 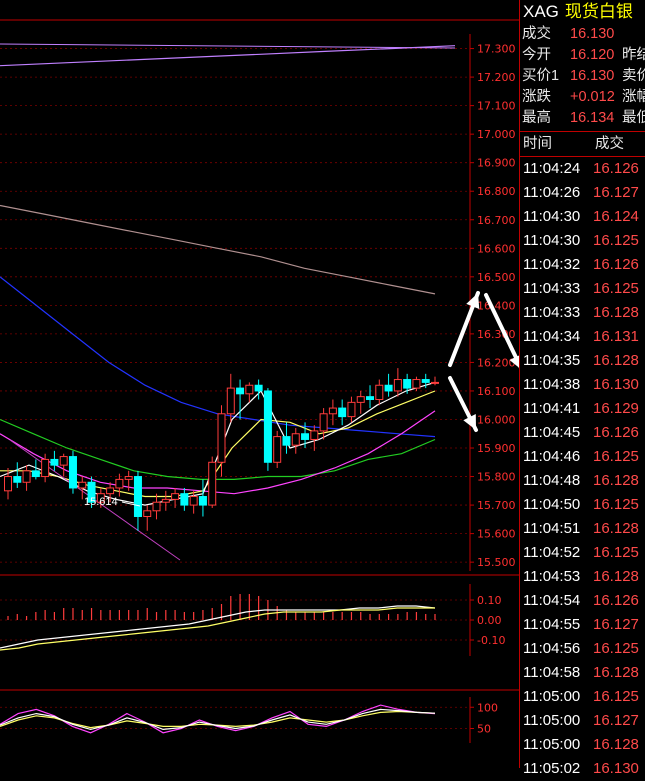 I want to click on trade-row: 11:05:00 16.125, so click(x=582, y=697).